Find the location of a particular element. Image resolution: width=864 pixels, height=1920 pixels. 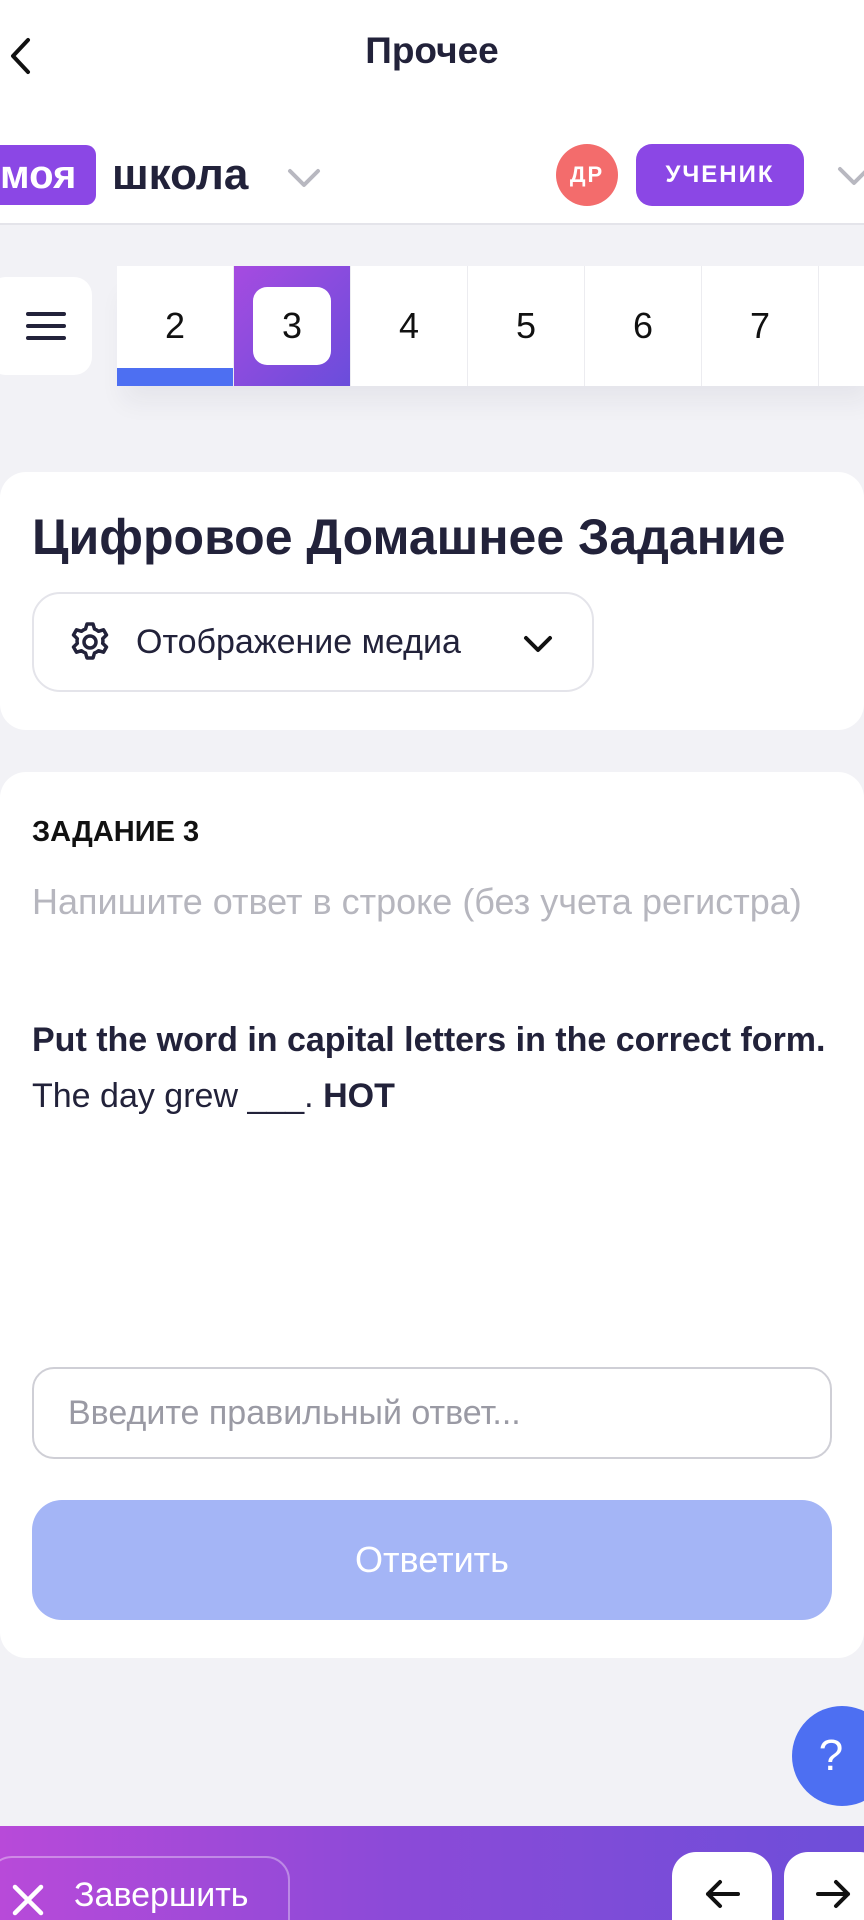

finish-button: Завершить is located at coordinates (145, 1888).